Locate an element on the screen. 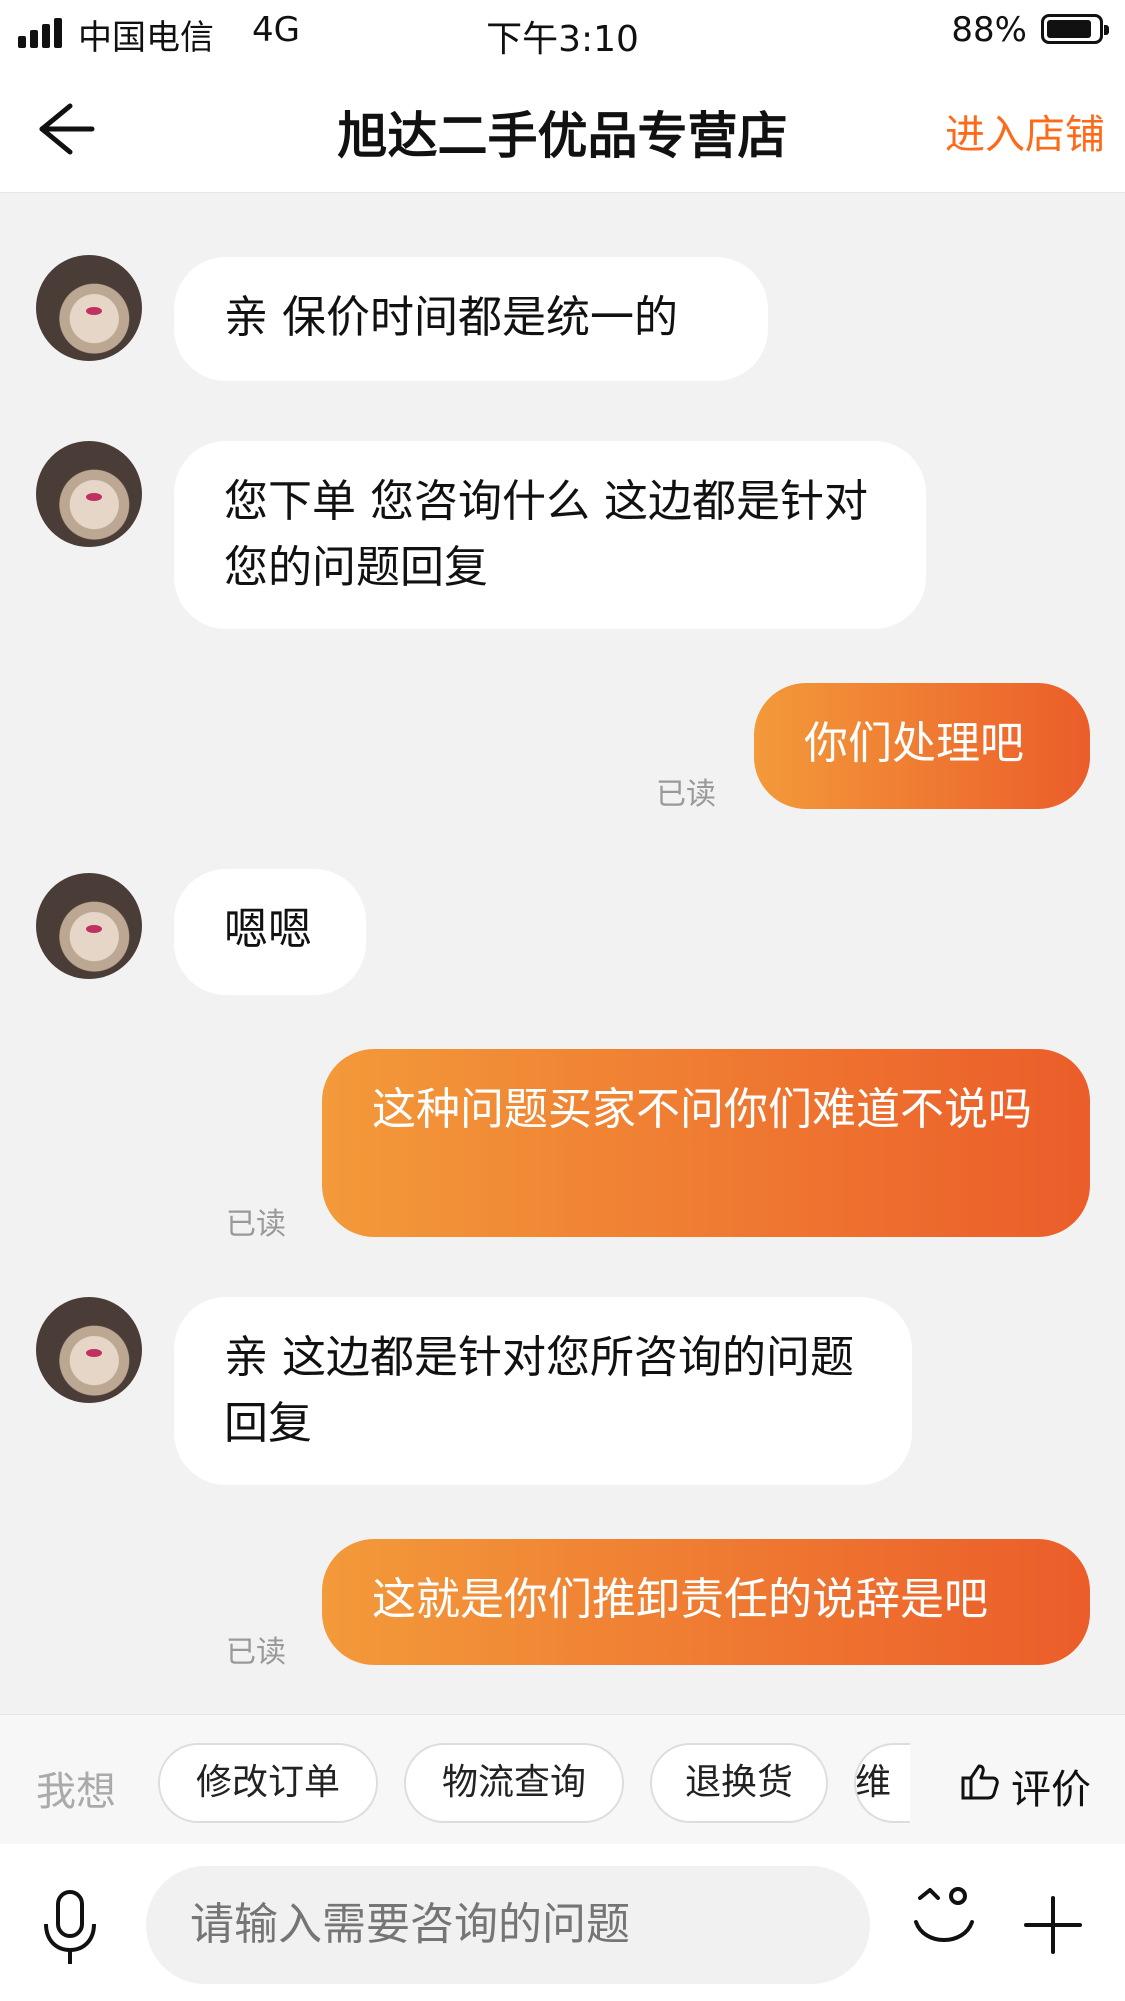  plus-icon is located at coordinates (1053, 1925).